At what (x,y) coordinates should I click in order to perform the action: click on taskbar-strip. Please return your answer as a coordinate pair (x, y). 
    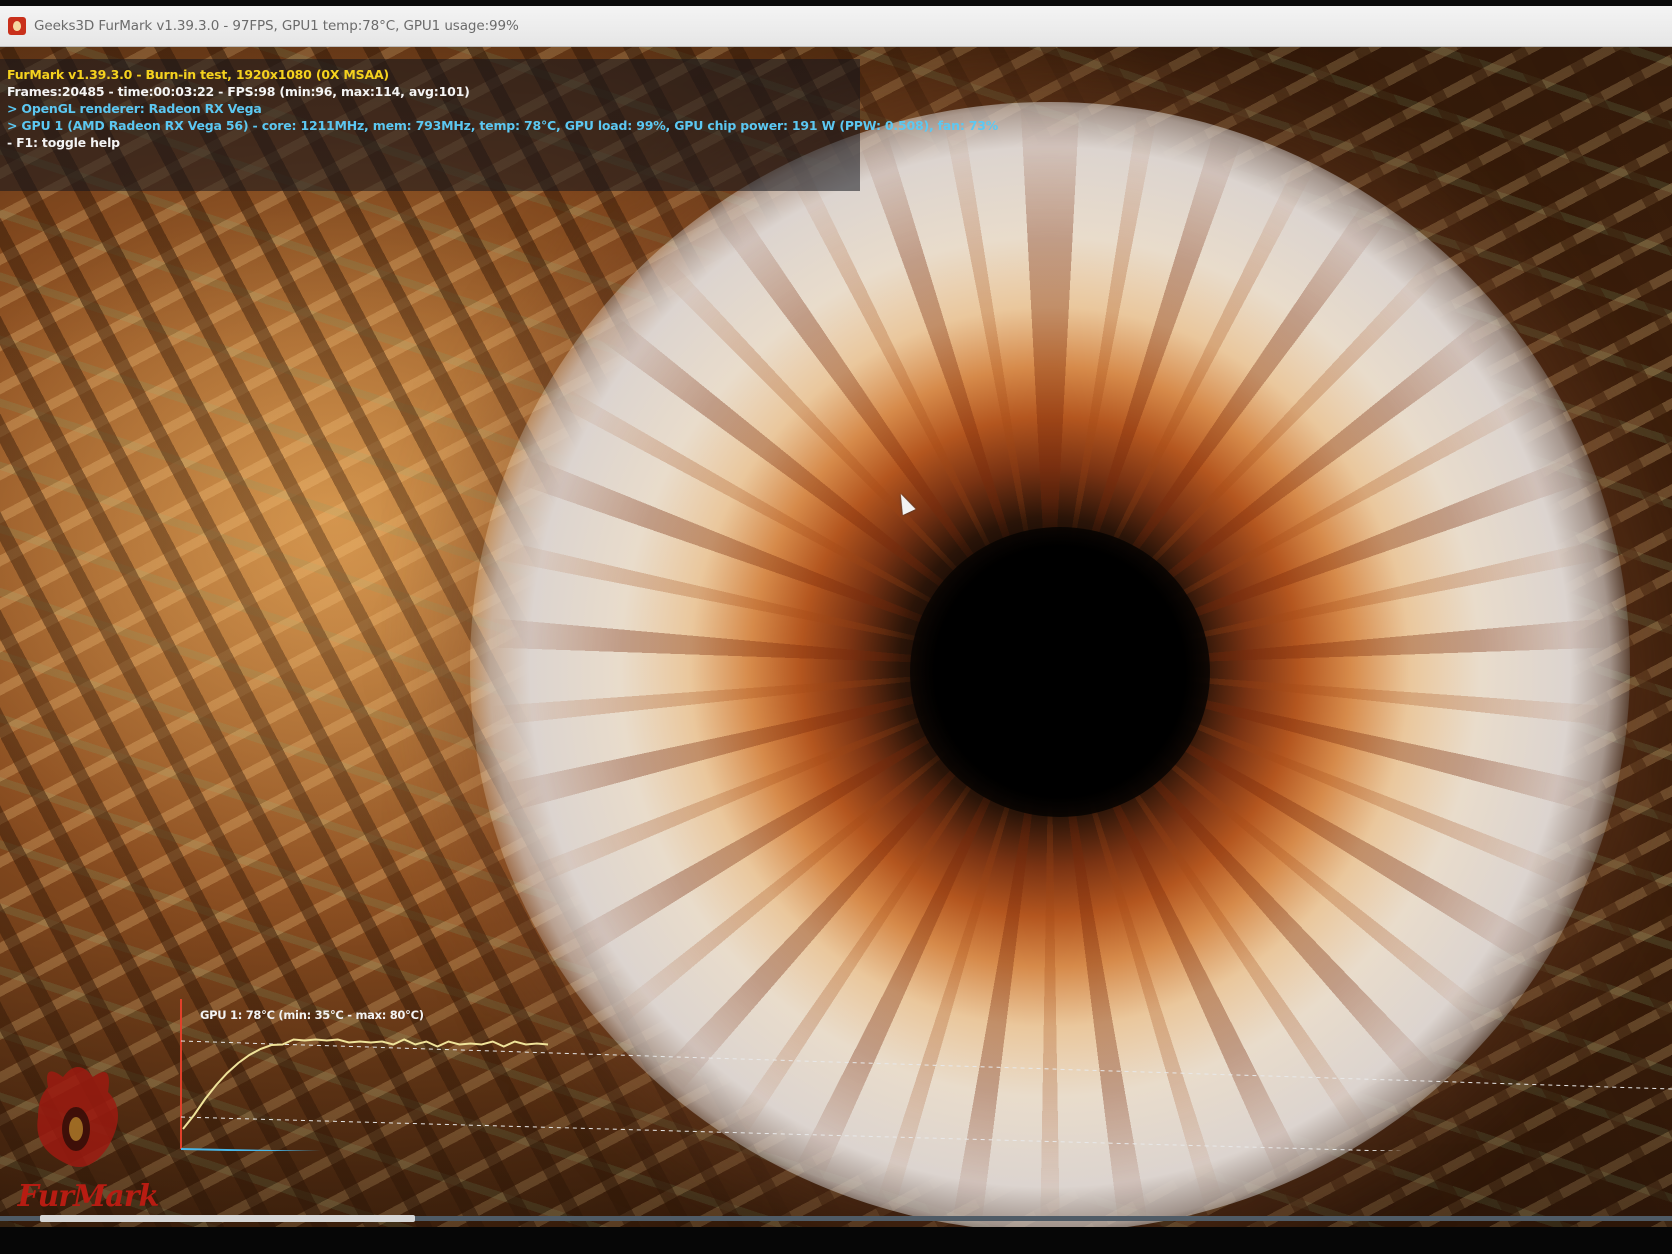
    Looking at the image, I should click on (836, 1240).